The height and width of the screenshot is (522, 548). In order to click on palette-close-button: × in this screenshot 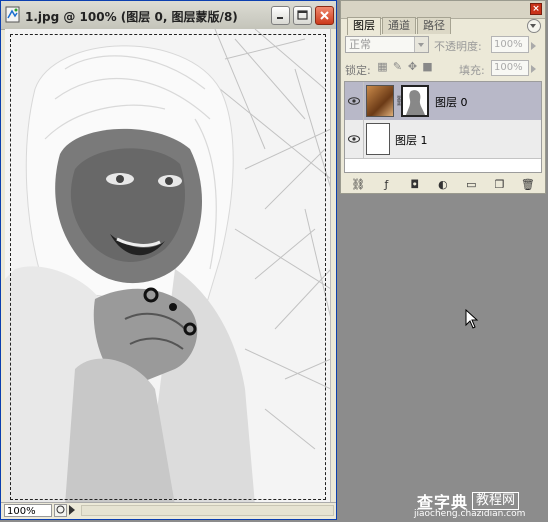, I will do `click(536, 9)`.